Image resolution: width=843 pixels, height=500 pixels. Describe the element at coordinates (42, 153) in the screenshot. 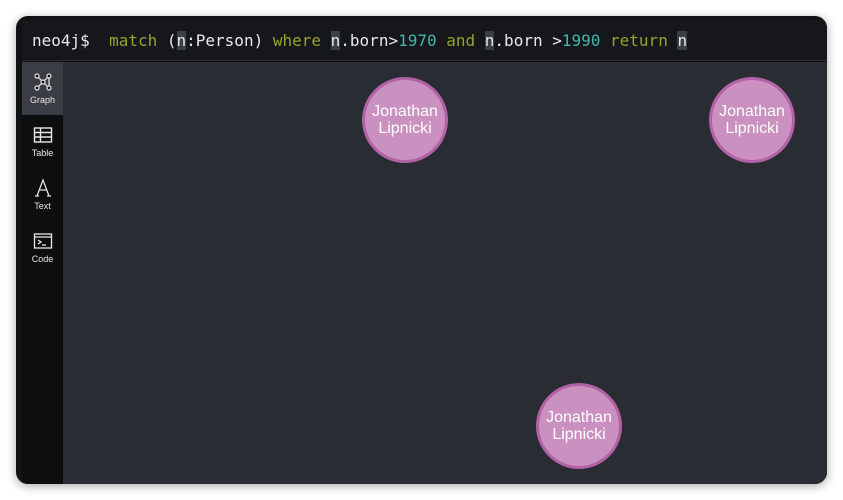

I see `sidebar-item-label: Table` at that location.